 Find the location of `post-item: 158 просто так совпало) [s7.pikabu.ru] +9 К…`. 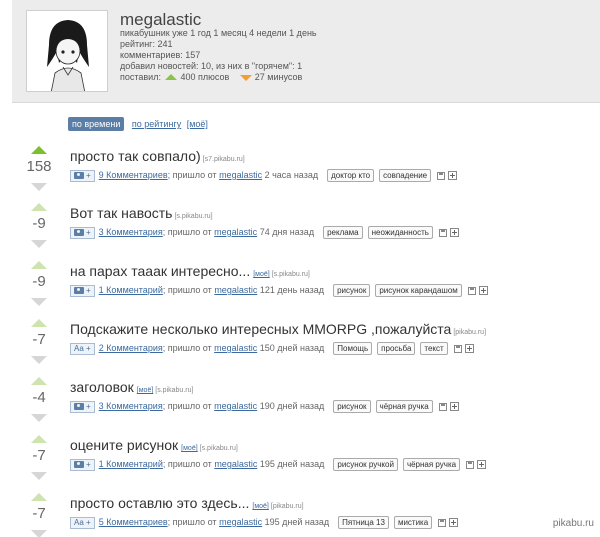

post-item: 158 просто так совпало) [s7.pikabu.ru] +9 К… is located at coordinates (300, 175).